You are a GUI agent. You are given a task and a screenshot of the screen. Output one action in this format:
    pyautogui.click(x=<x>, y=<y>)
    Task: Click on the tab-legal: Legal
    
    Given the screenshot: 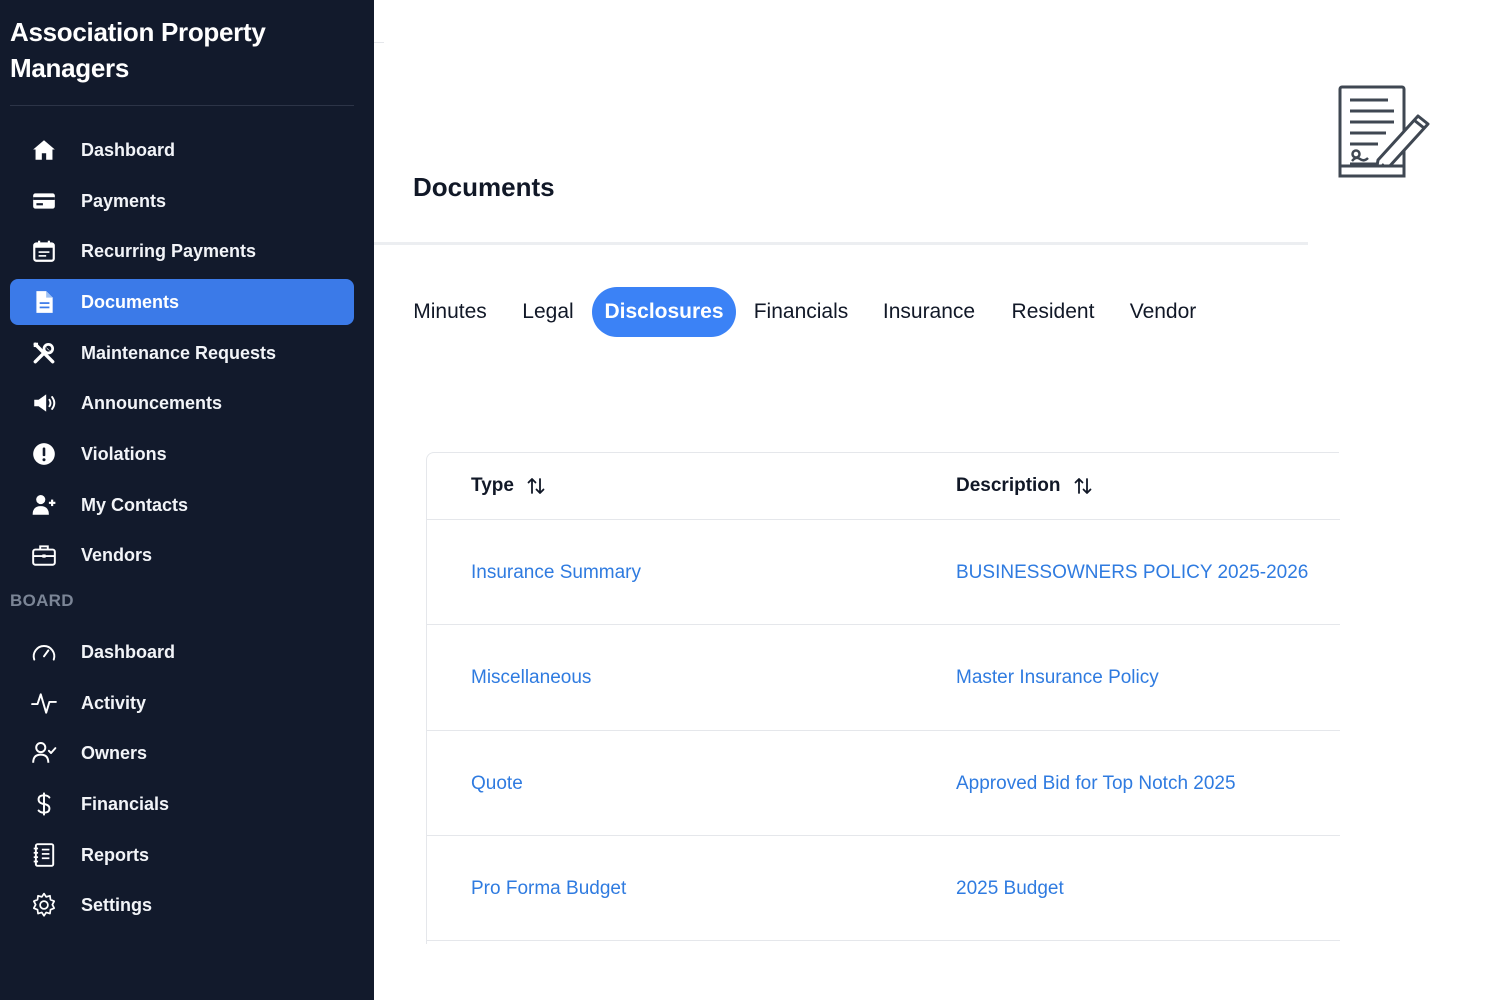 What is the action you would take?
    pyautogui.click(x=548, y=312)
    